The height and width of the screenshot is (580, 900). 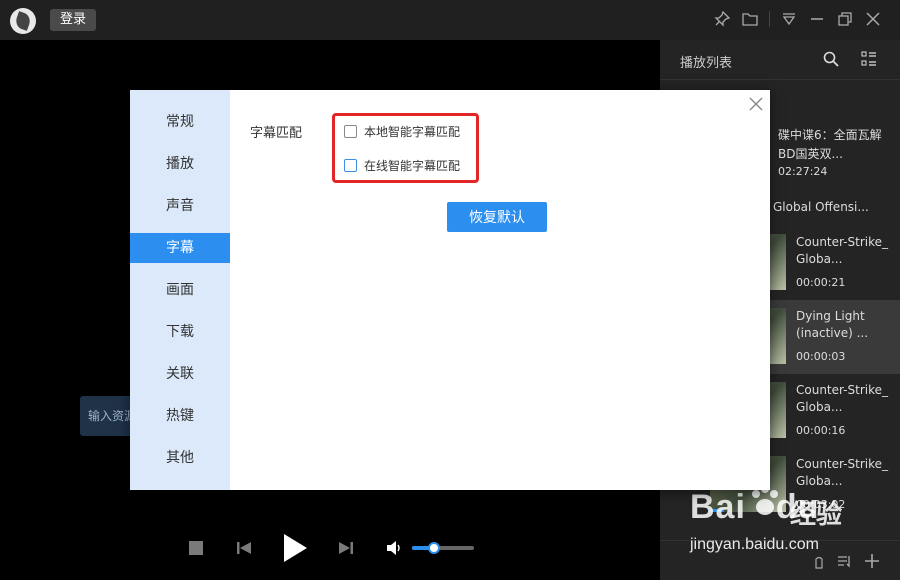 What do you see at coordinates (327, 548) in the screenshot?
I see `playback-controls` at bounding box center [327, 548].